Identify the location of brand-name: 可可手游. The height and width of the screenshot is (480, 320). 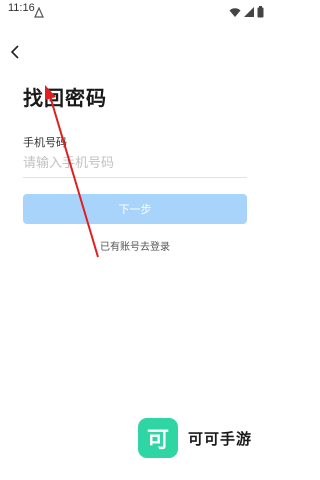
(220, 438).